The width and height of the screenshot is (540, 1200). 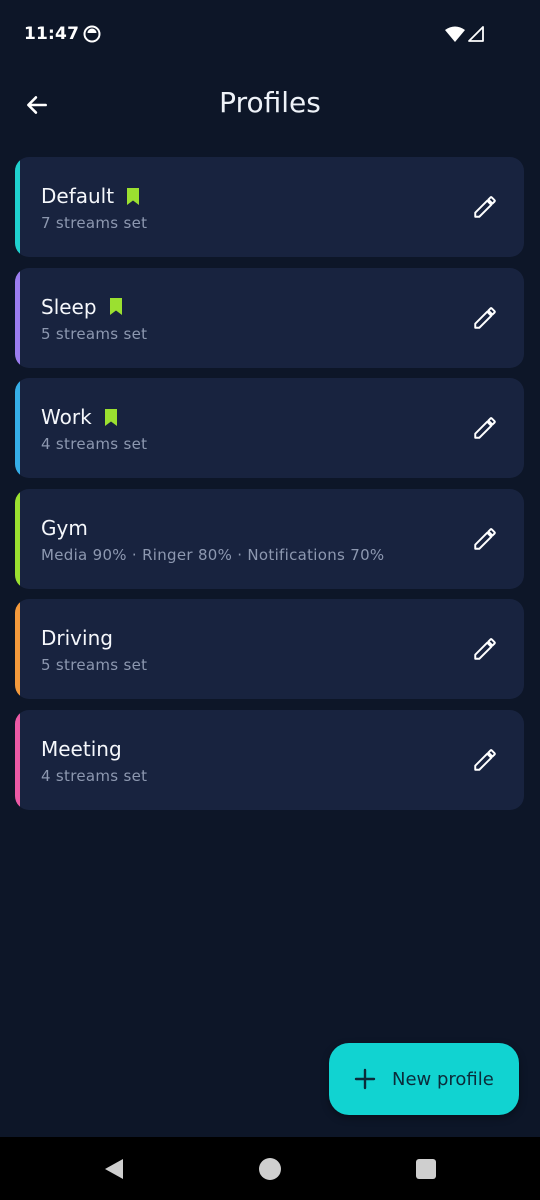 I want to click on profile-card-sleep: Sleep 5 streams set, so click(x=269, y=317).